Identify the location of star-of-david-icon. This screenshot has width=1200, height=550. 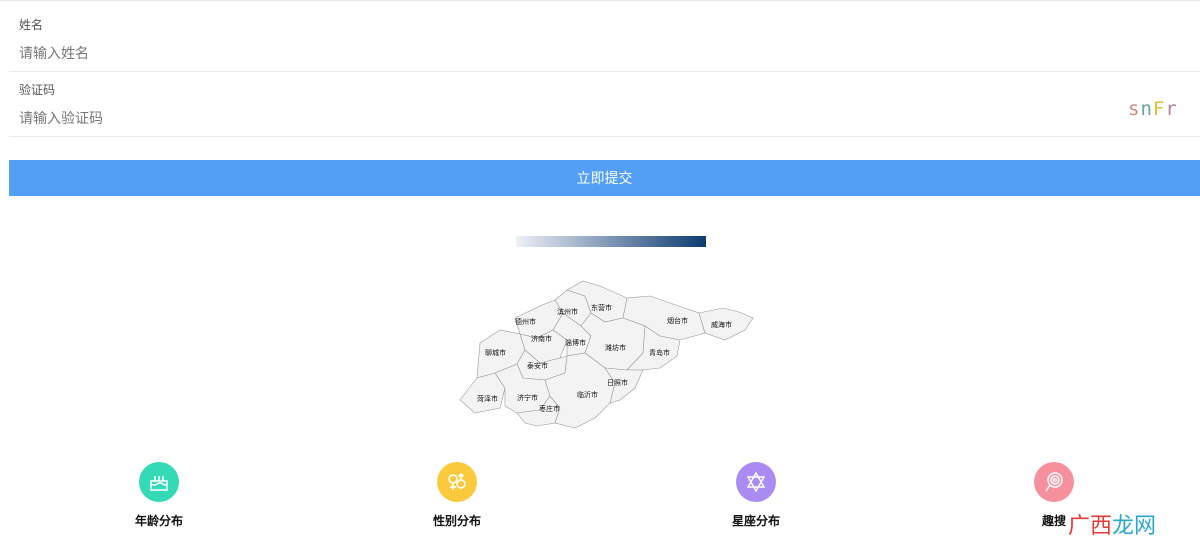
(756, 482).